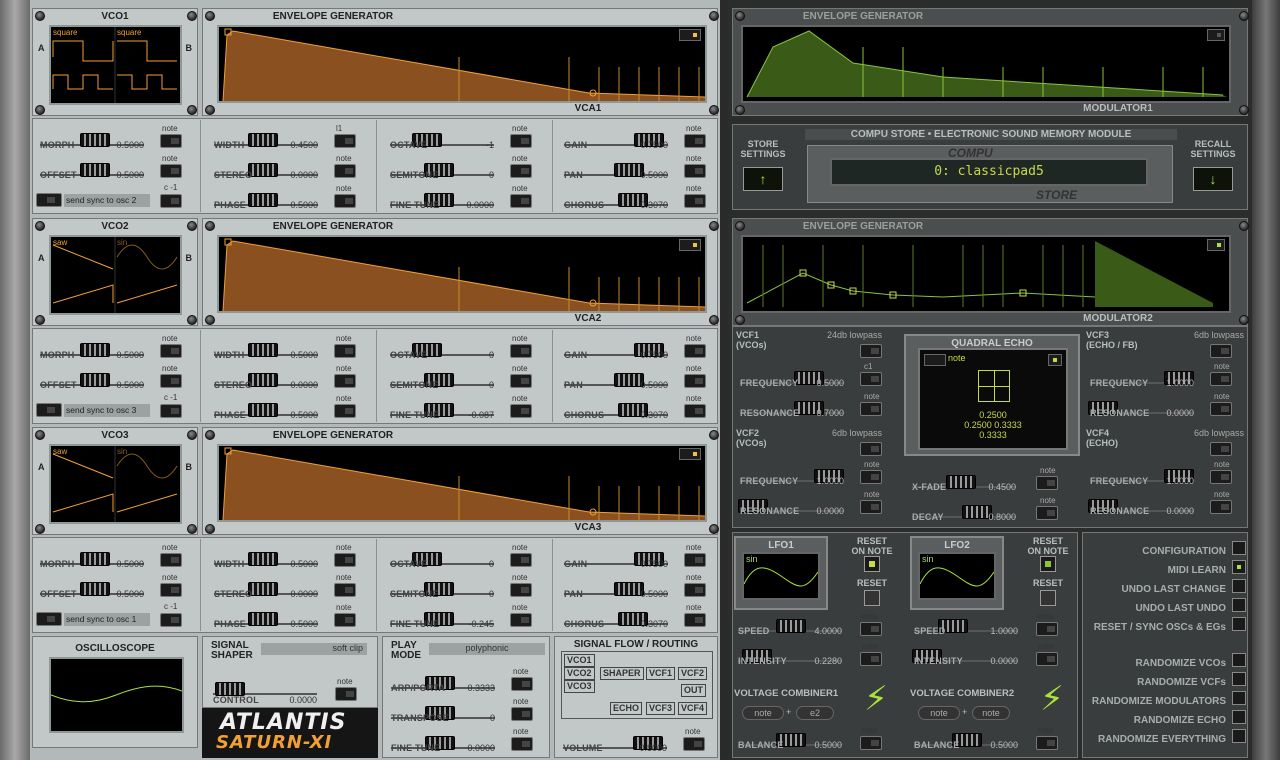 This screenshot has width=1280, height=760. I want to click on play-finetune-slider: FINE TUNE 0.0000, so click(444, 744).